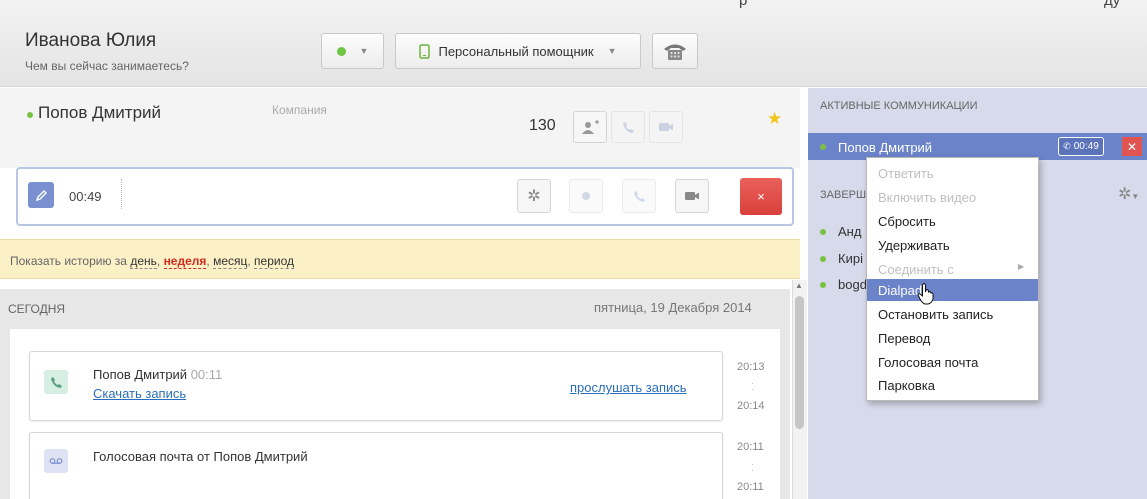 This screenshot has width=1147, height=499. I want to click on end-time: 20:14, so click(751, 406).